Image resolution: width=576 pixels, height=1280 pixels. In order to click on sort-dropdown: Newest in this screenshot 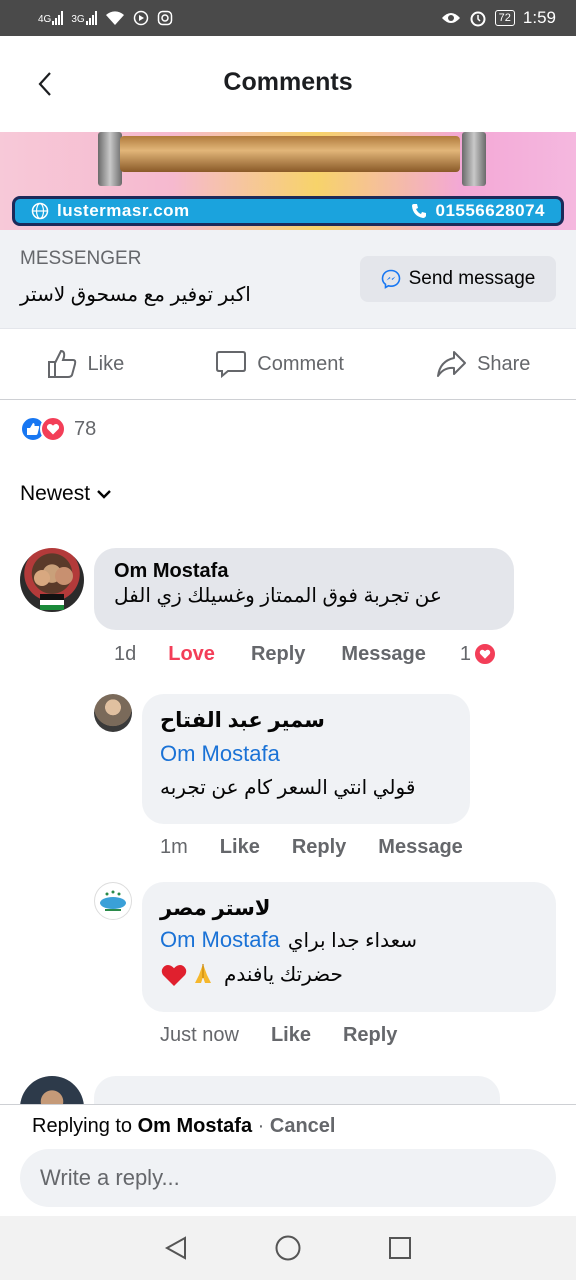, I will do `click(66, 494)`.